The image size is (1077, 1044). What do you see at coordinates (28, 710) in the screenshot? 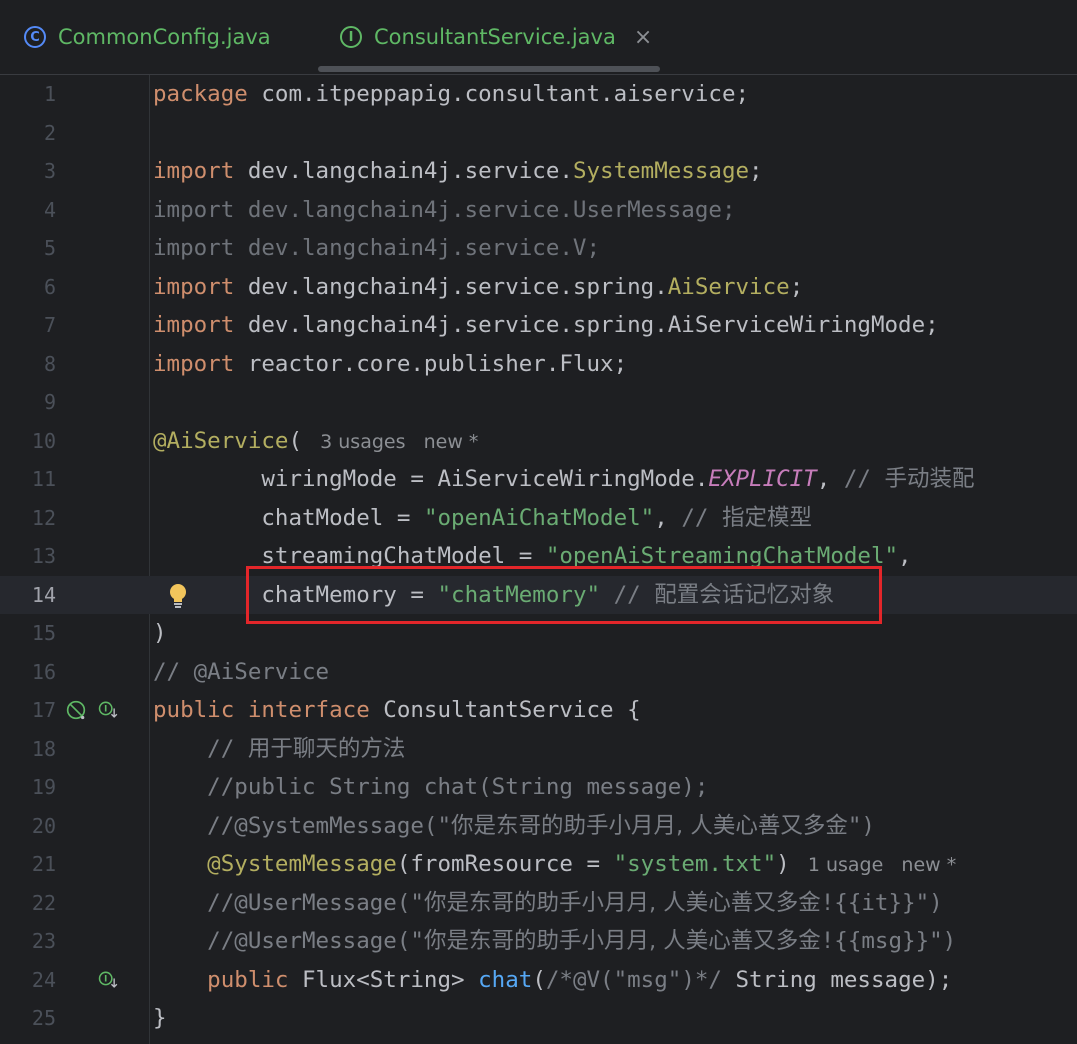
I see `line-number: 17` at bounding box center [28, 710].